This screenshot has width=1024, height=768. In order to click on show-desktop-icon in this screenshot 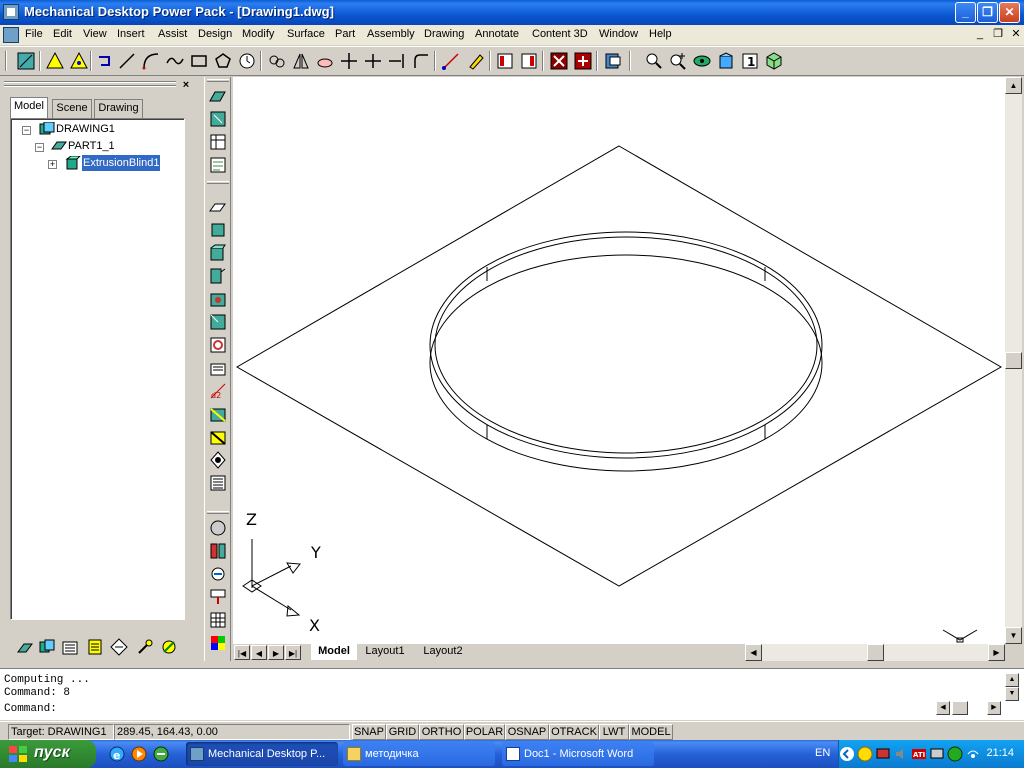, I will do `click(161, 754)`.